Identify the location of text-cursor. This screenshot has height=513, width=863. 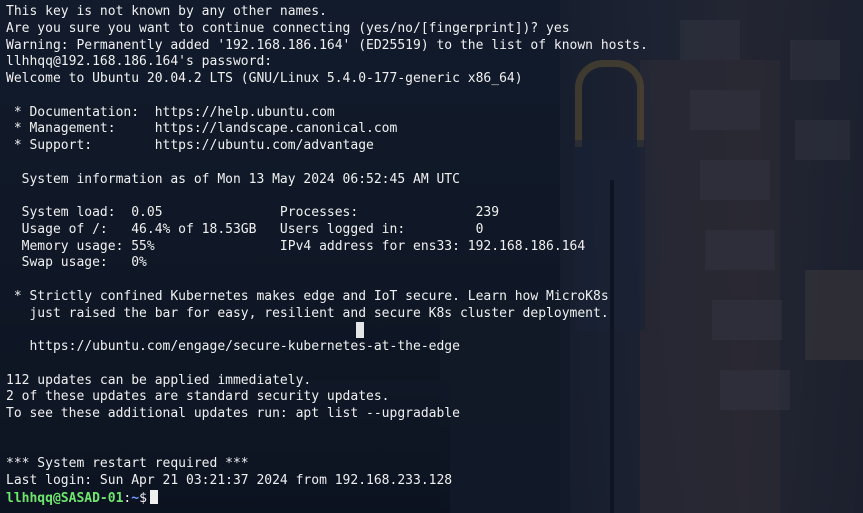
(360, 330).